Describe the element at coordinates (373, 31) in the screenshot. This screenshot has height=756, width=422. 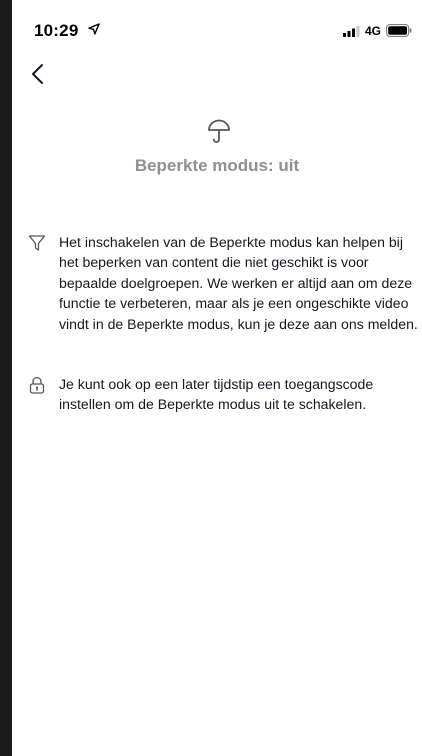
I see `network-label: 4G` at that location.